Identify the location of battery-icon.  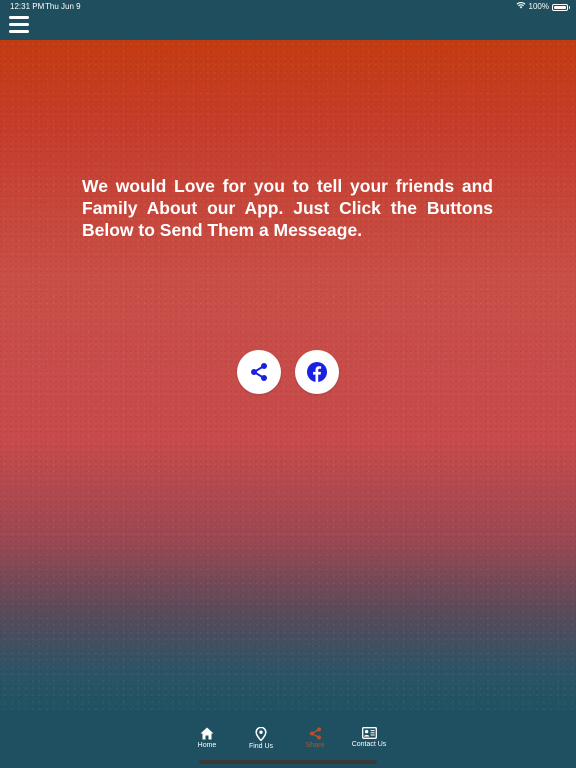
(561, 7).